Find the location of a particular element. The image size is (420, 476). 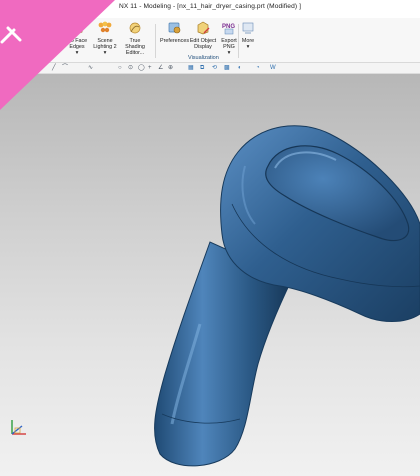

png-icon: PNG is located at coordinates (228, 29).